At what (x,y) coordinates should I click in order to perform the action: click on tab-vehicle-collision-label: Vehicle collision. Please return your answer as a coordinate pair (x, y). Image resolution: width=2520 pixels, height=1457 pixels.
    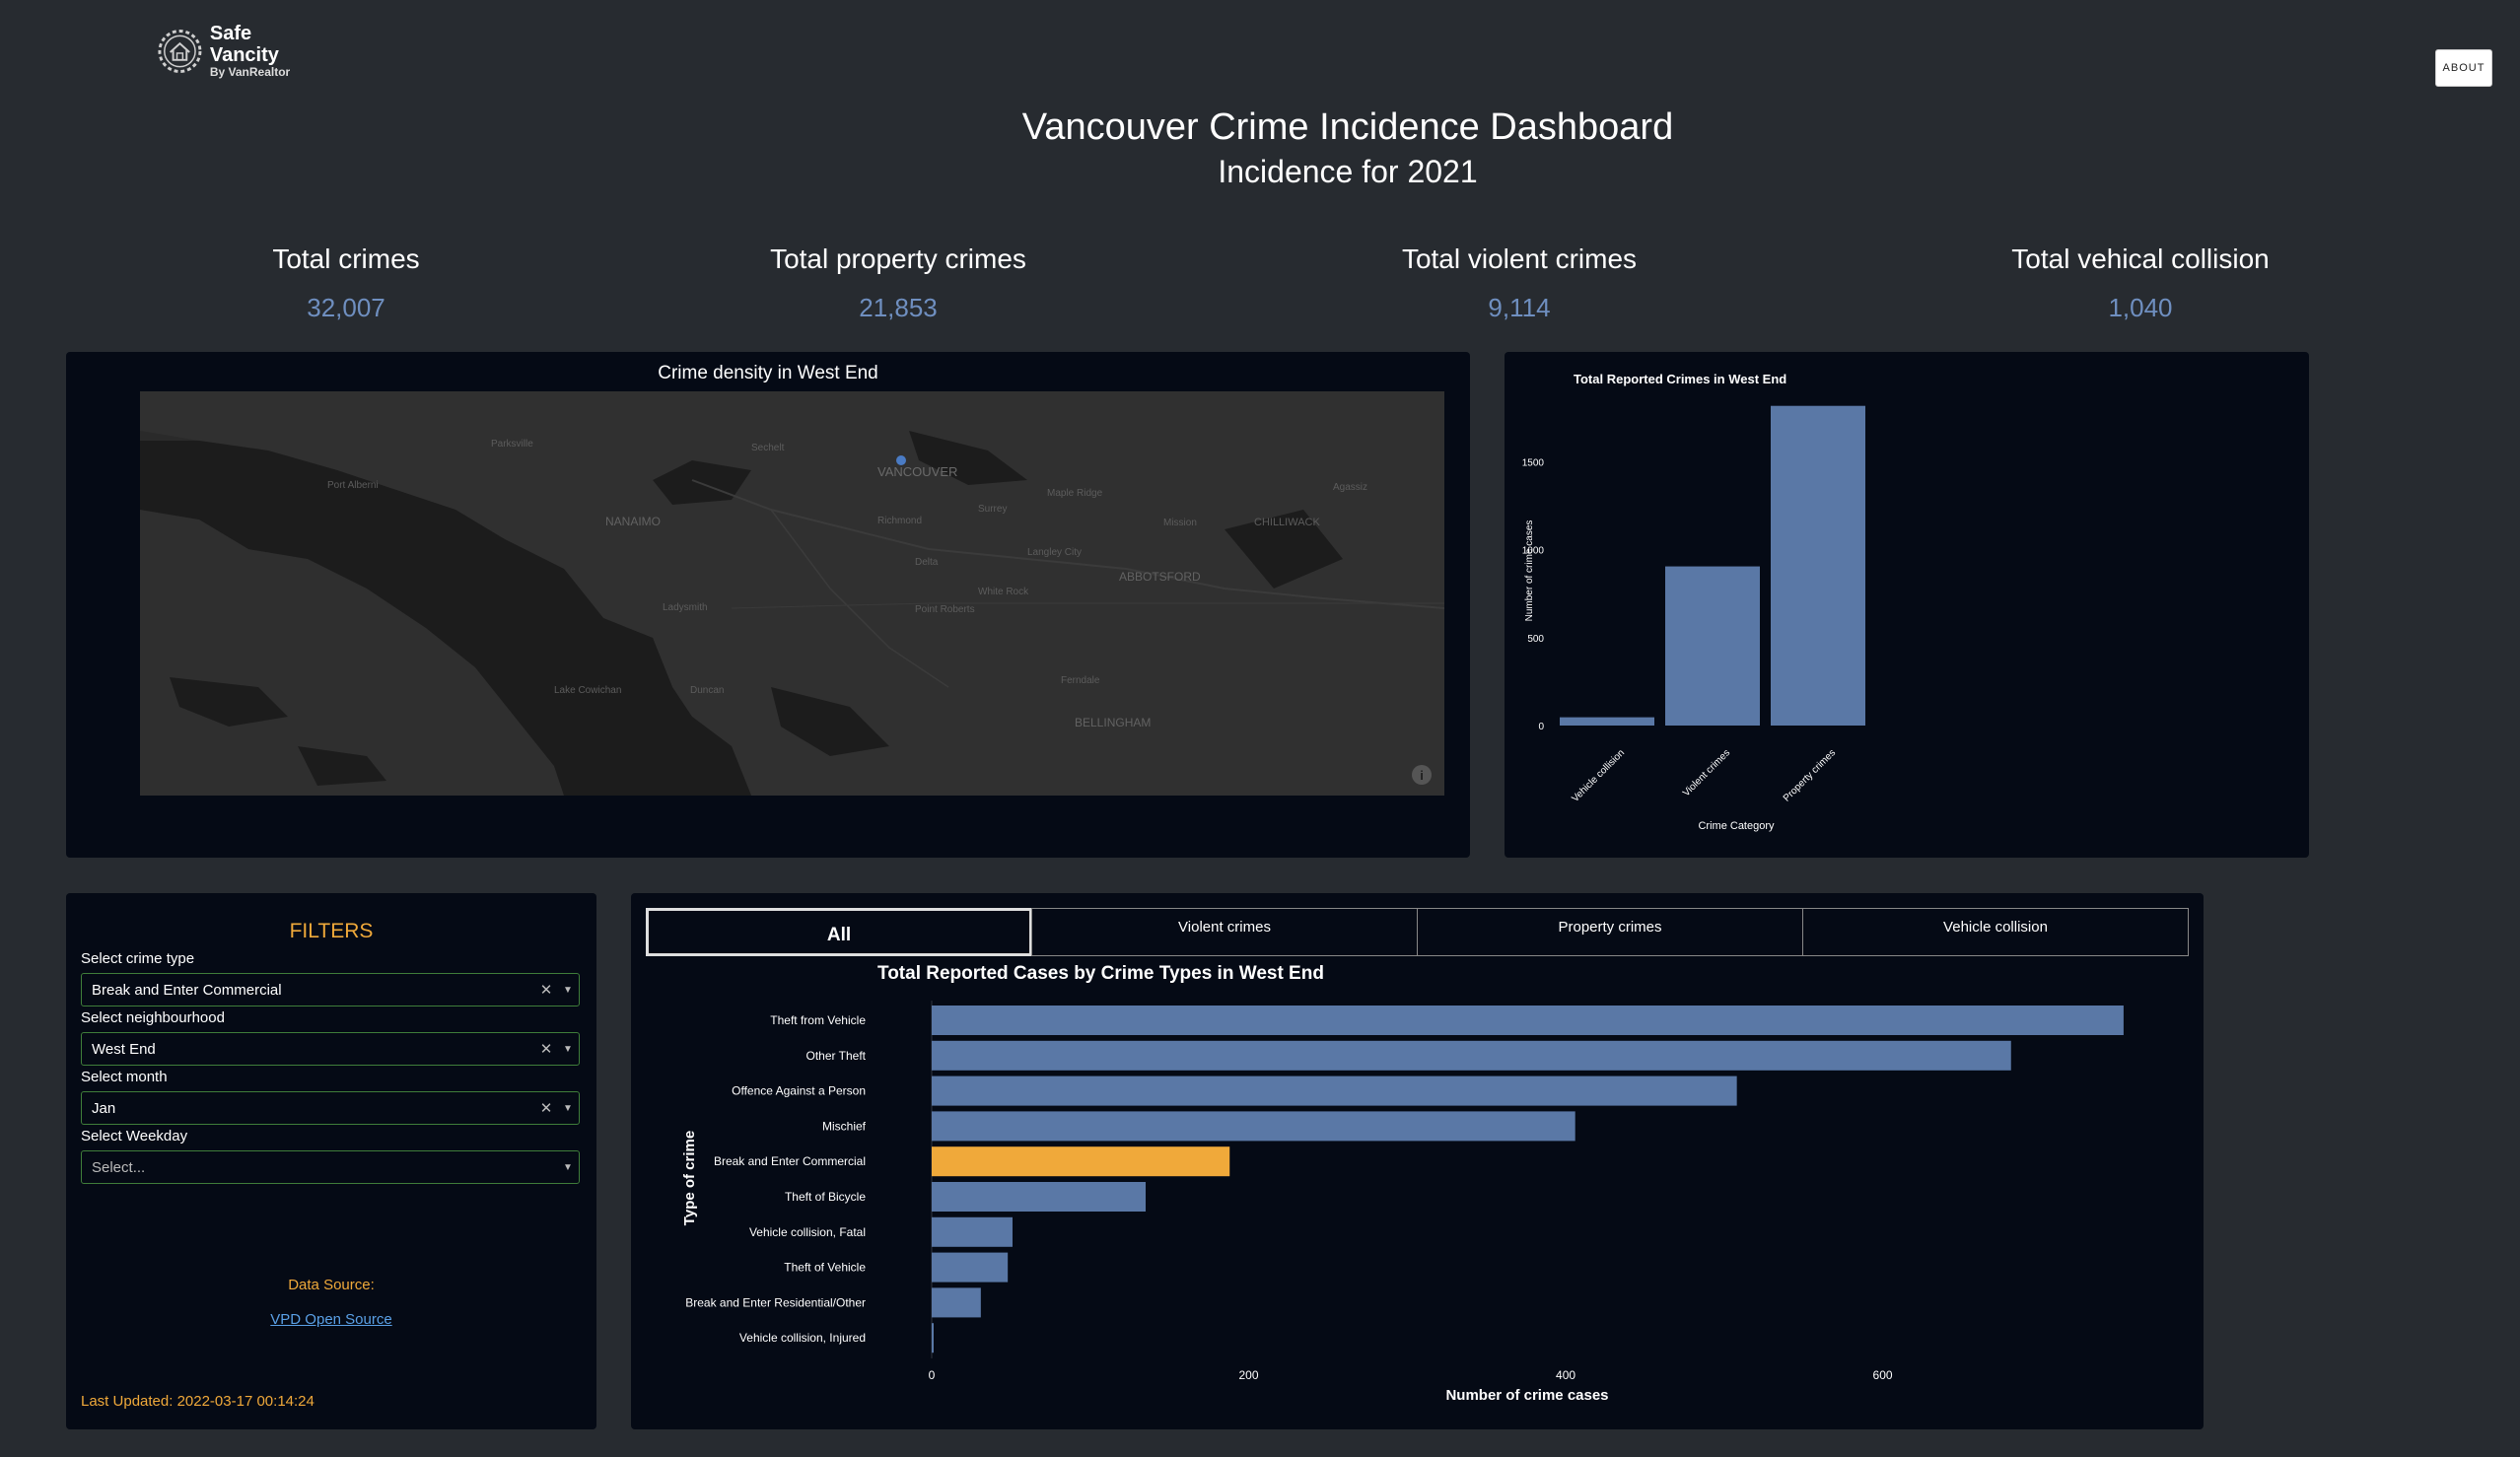
    Looking at the image, I should click on (1995, 928).